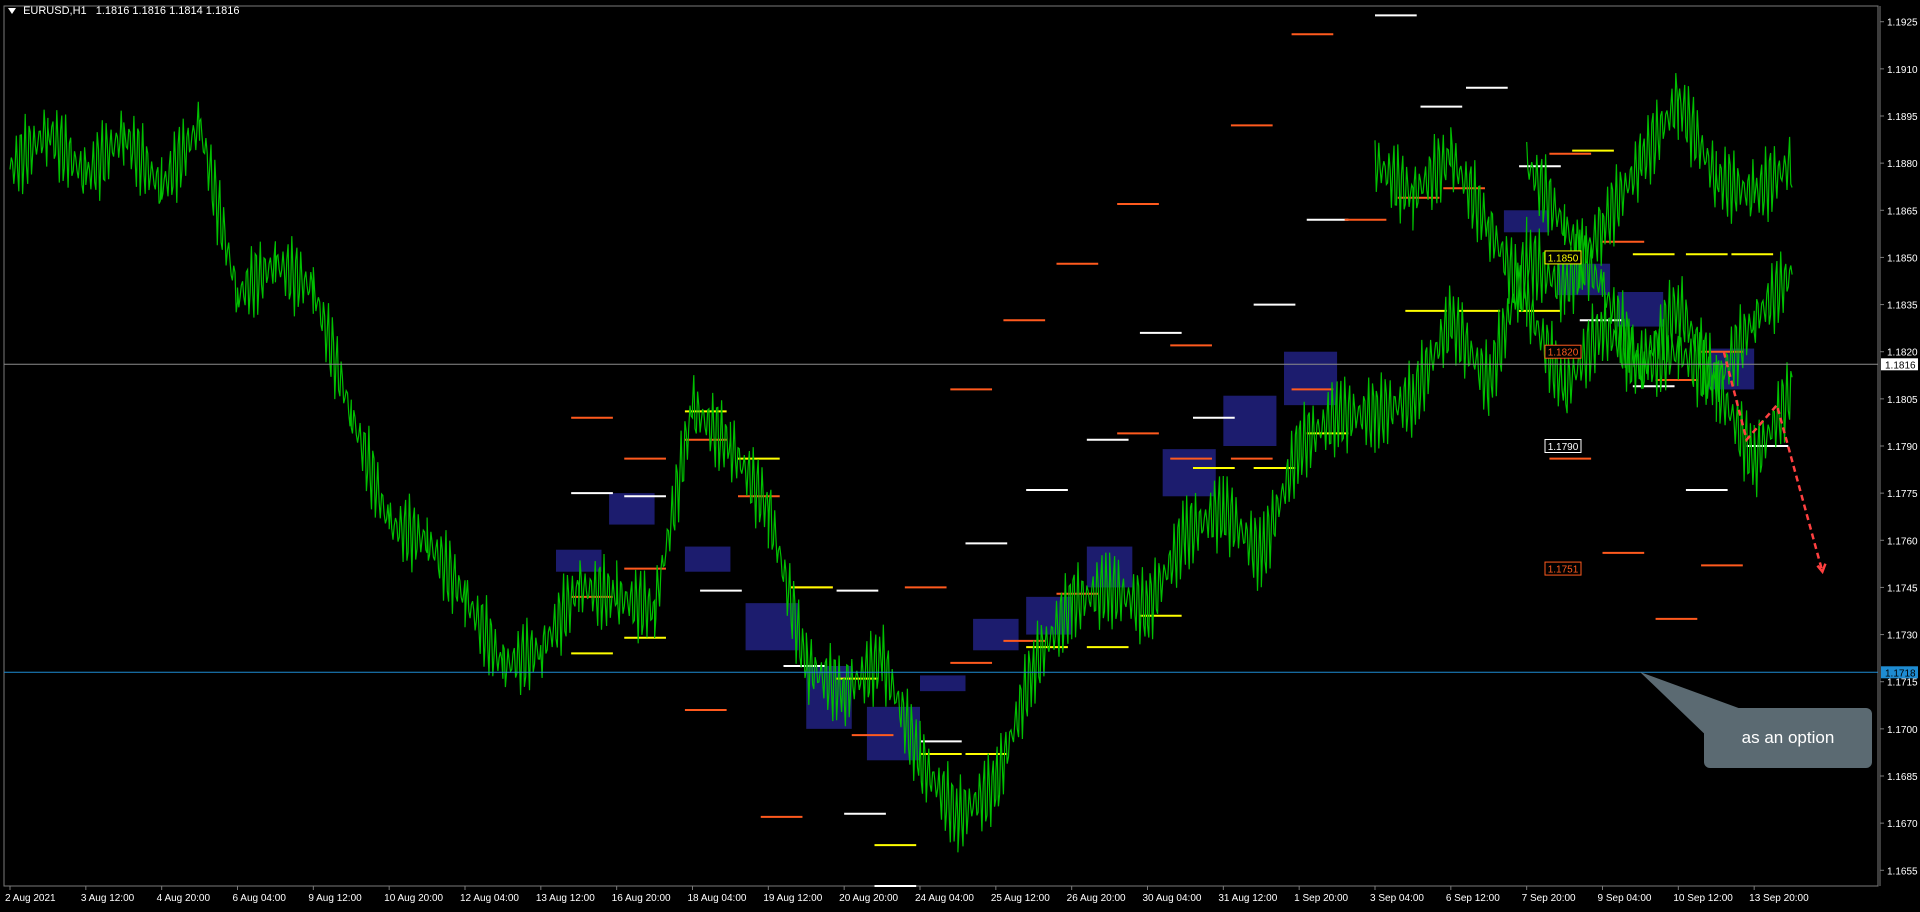  Describe the element at coordinates (260, 898) in the screenshot. I see `x-tick-label: 6 Aug 04:00` at that location.